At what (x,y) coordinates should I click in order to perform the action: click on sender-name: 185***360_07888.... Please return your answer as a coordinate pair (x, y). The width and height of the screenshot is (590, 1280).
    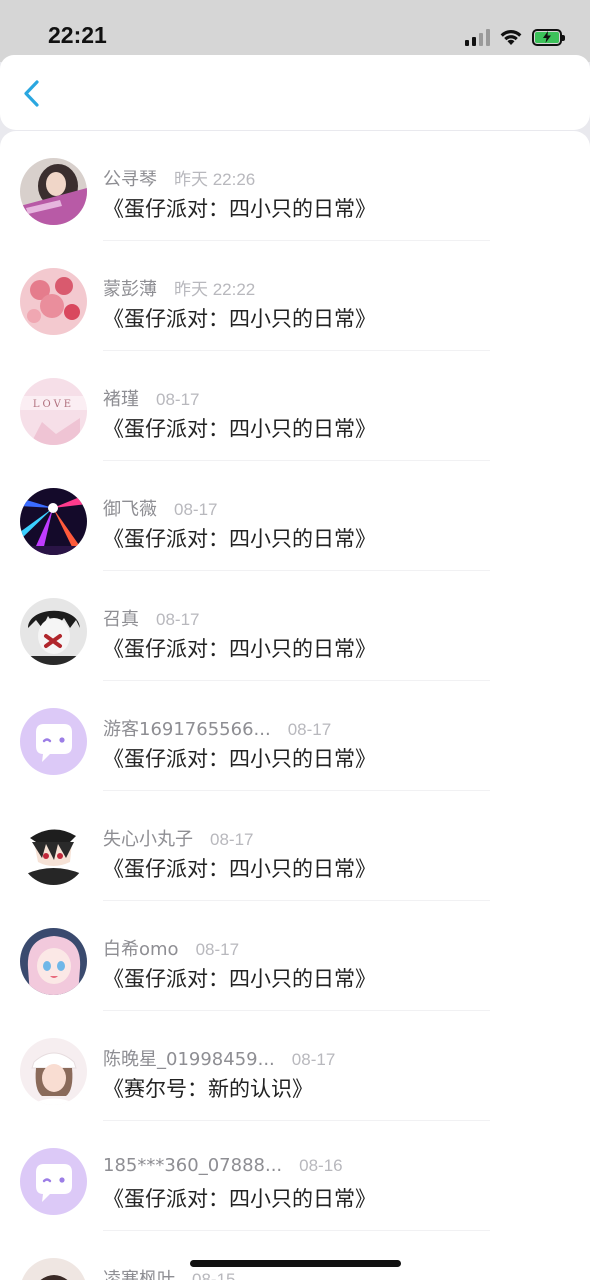
    Looking at the image, I should click on (193, 1165).